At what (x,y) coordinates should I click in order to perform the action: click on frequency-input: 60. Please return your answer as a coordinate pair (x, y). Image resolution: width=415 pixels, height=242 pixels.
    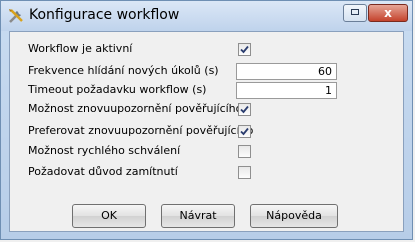
    Looking at the image, I should click on (286, 71).